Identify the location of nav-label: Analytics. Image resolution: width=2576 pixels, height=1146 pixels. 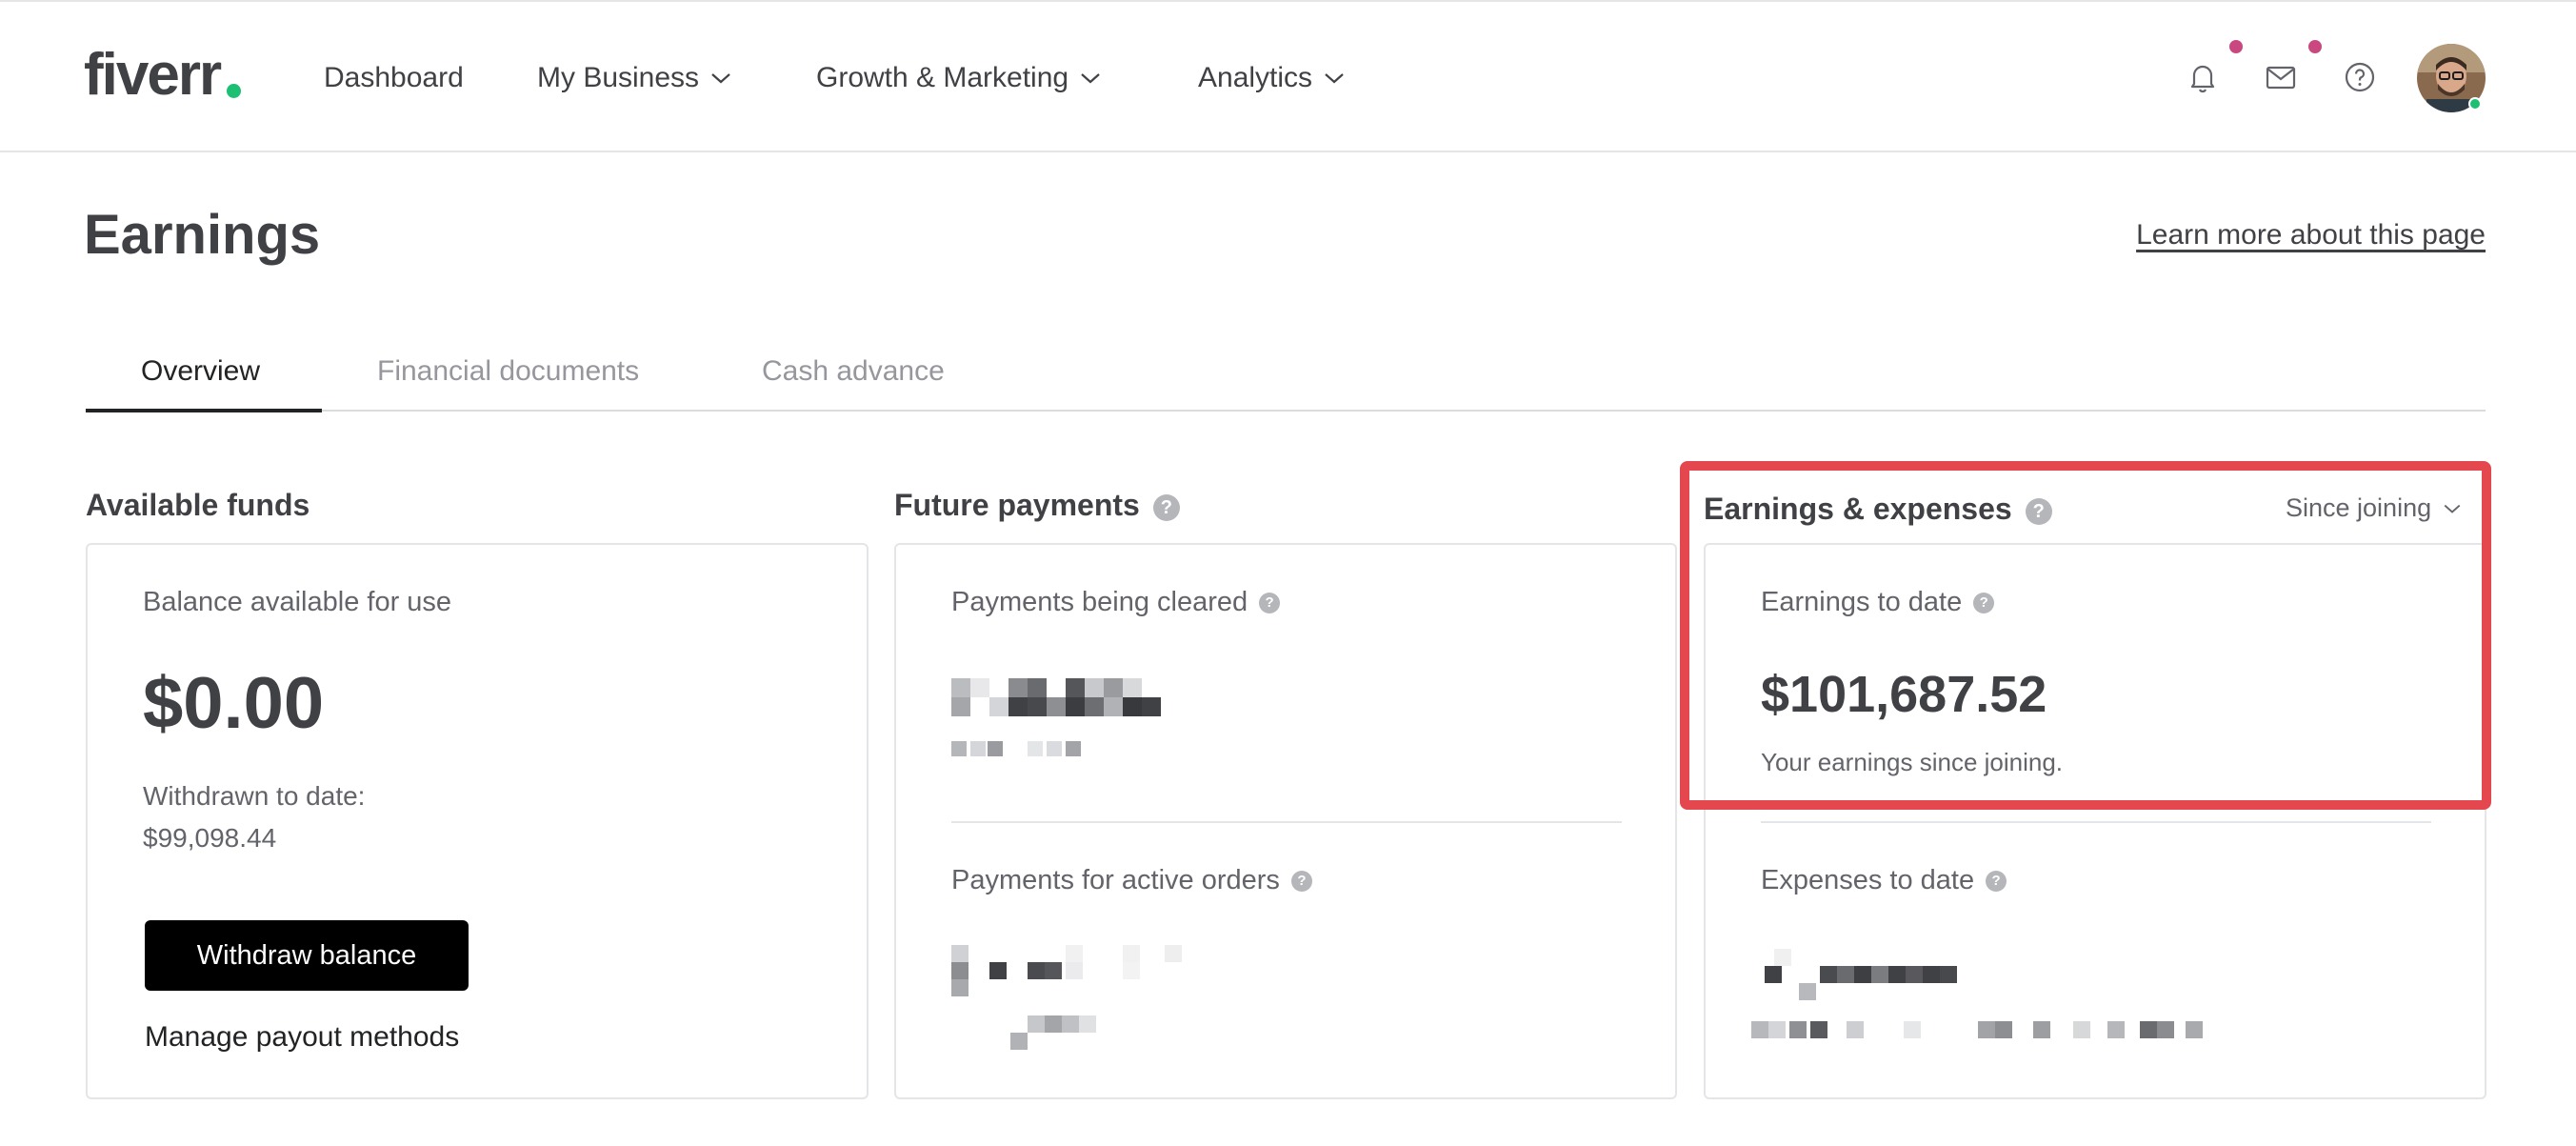
(1256, 77).